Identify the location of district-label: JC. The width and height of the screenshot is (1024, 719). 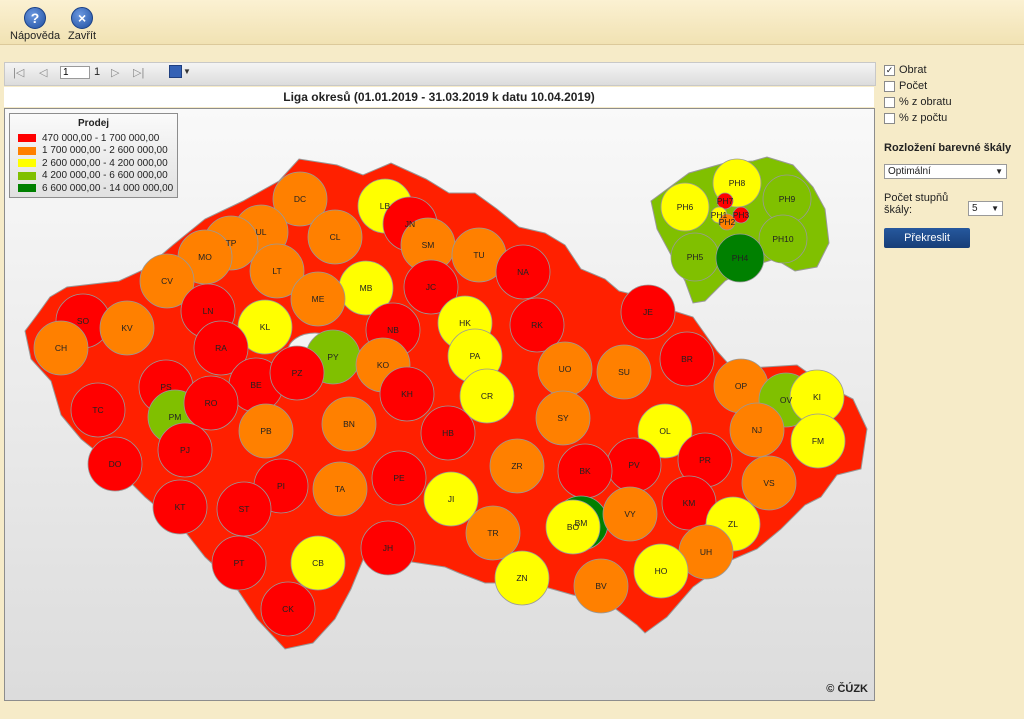
(431, 287).